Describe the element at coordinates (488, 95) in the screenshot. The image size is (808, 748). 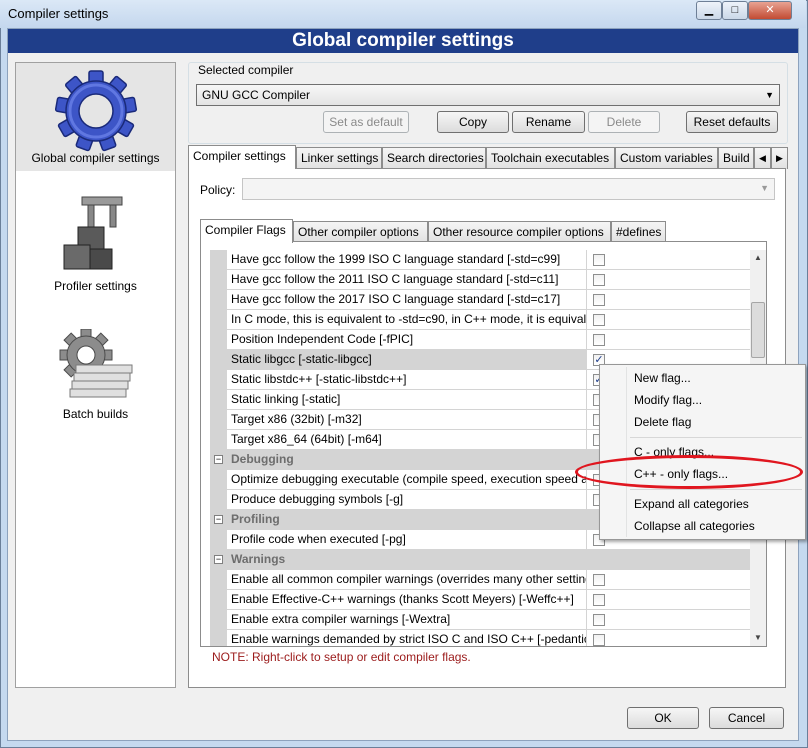
I see `compiler-select: GNU GCC Compiler ▼` at that location.